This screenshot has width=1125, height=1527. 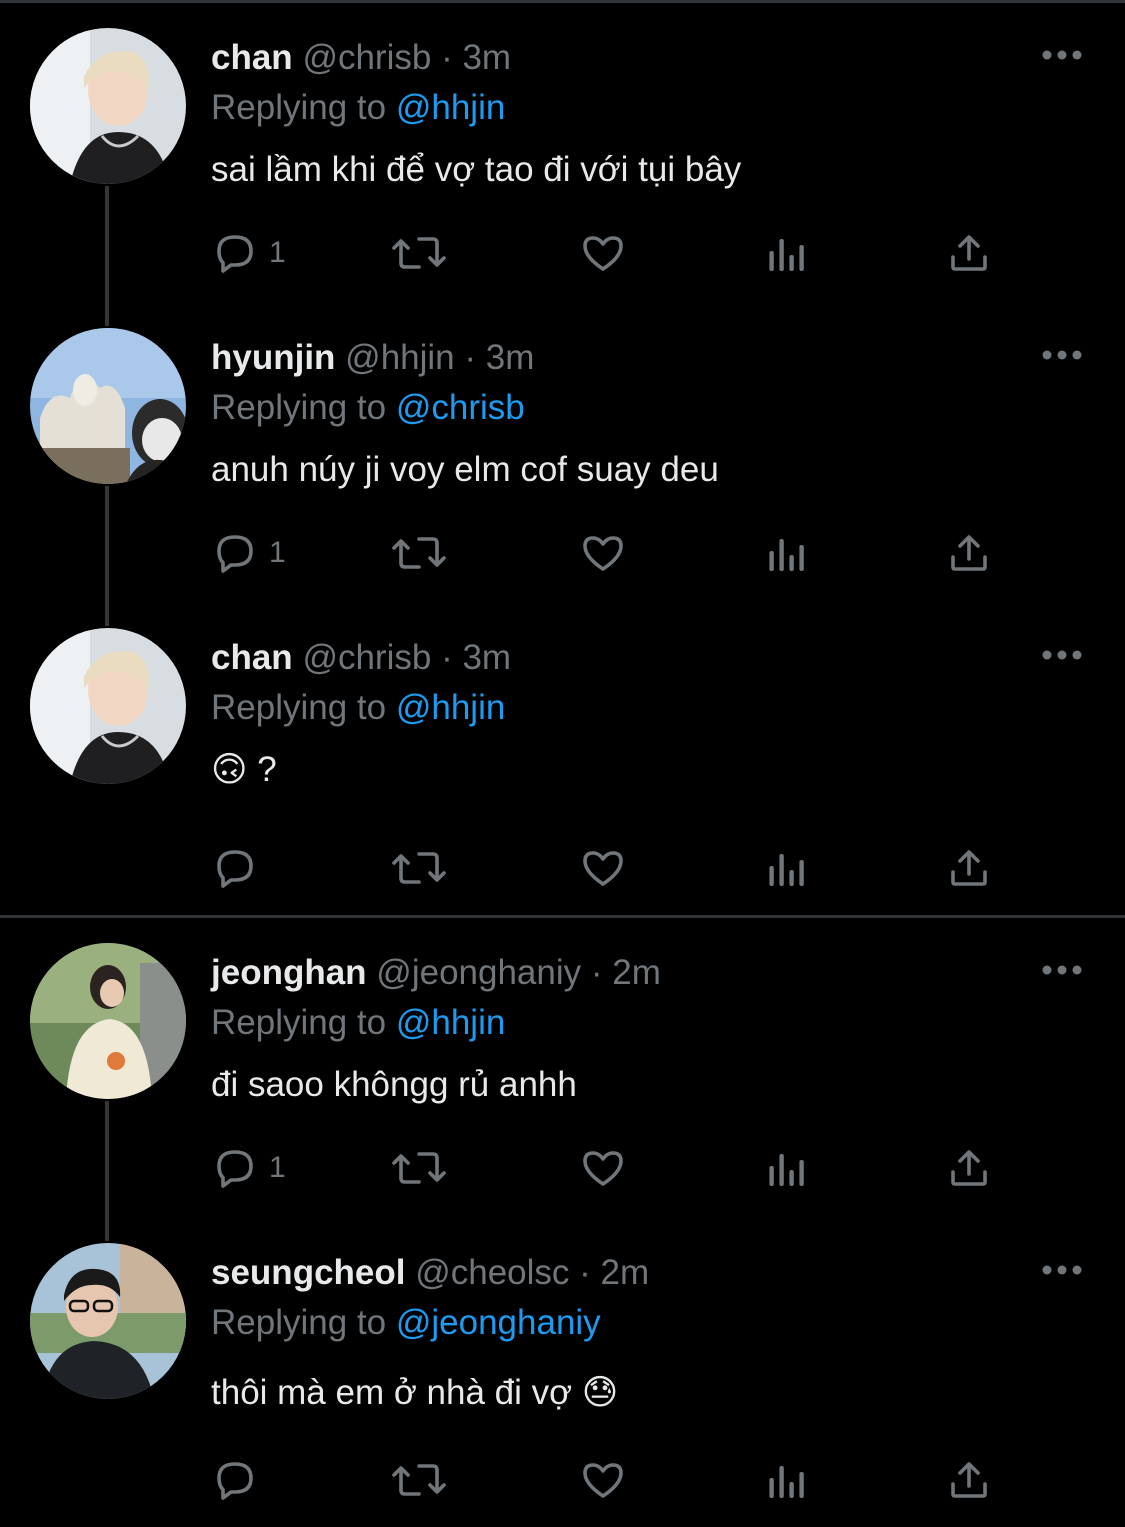 I want to click on tweet-header: seungcheol @cheolsc · 2m, so click(x=430, y=1273).